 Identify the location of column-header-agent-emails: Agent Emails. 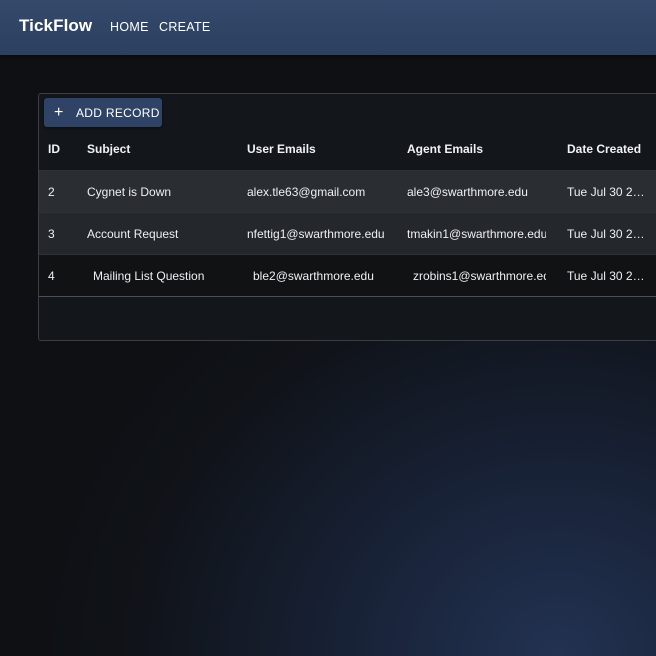
(476, 149).